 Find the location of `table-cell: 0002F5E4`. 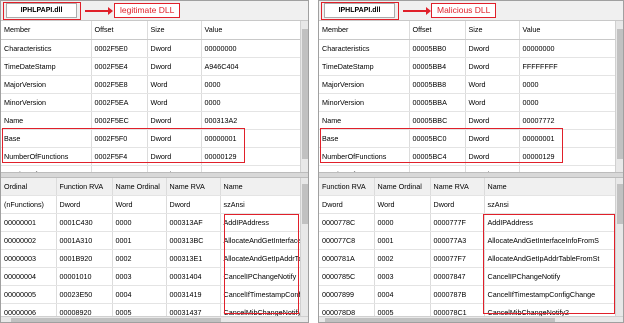

table-cell: 0002F5E4 is located at coordinates (119, 66).